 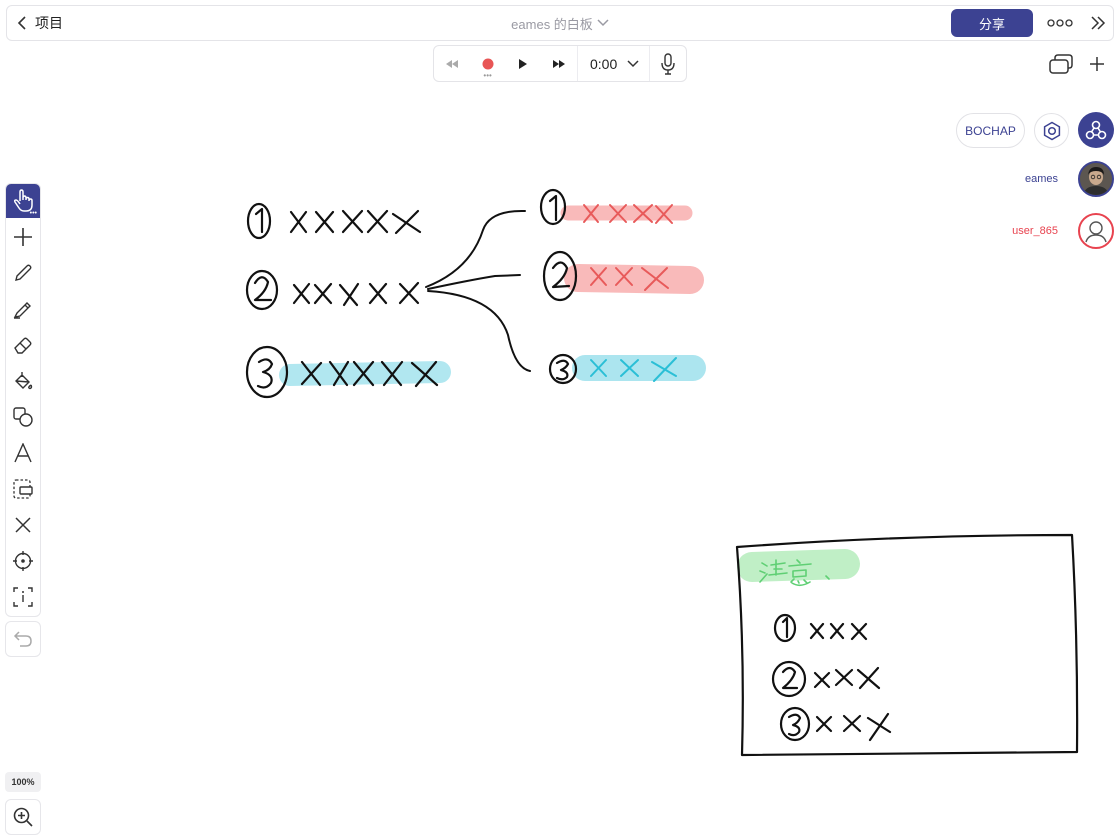 I want to click on marker-tool, so click(x=23, y=309).